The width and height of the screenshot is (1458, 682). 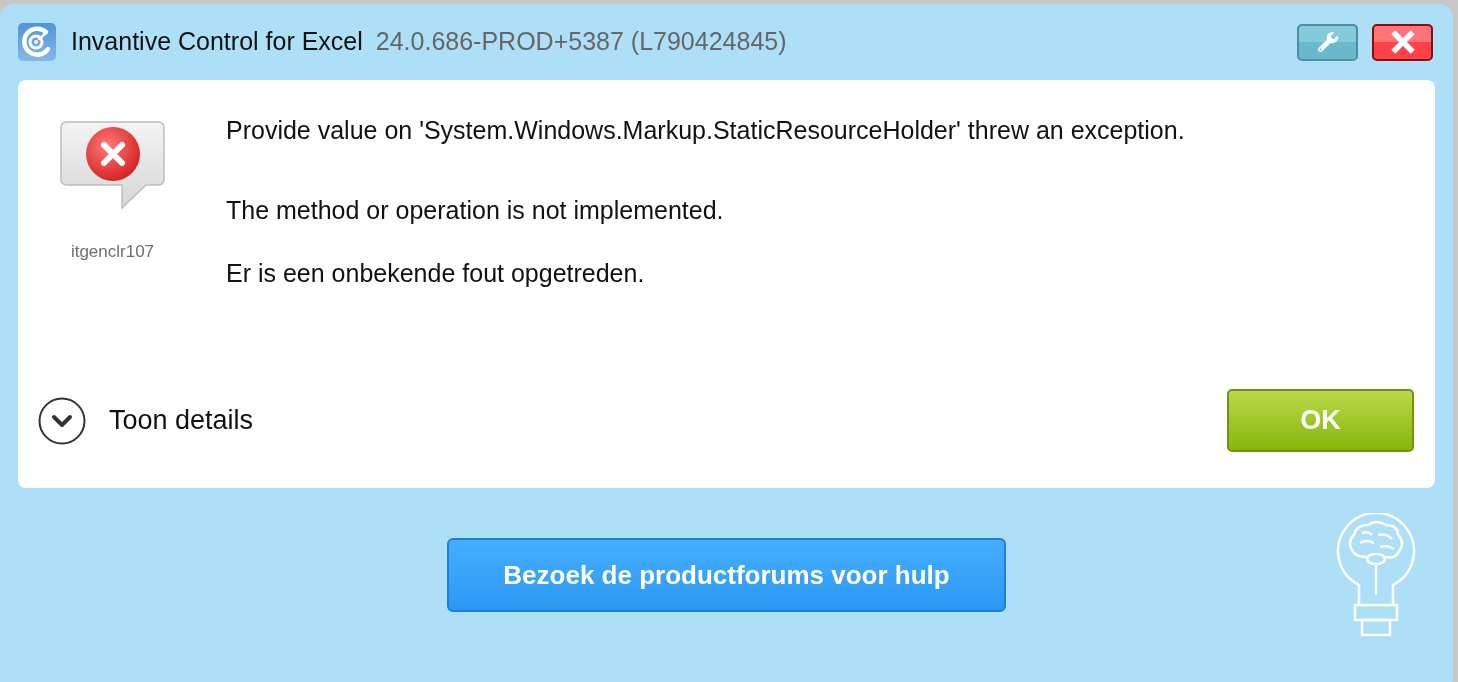 I want to click on lightbulb-brain-icon, so click(x=1376, y=575).